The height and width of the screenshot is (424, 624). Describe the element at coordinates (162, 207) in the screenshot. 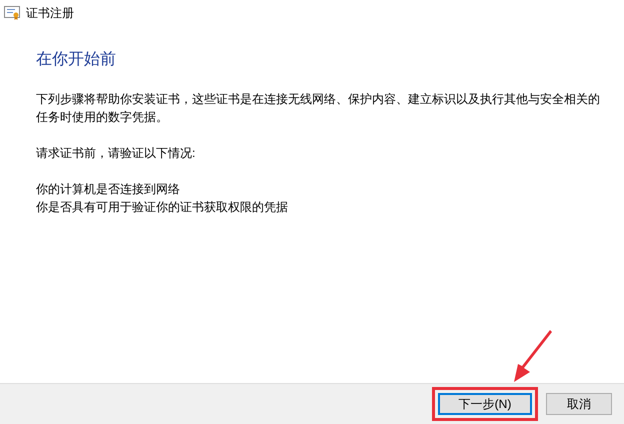

I see `checklist-item: 你是否具有可用于验证你的证书获取权限的凭据` at that location.